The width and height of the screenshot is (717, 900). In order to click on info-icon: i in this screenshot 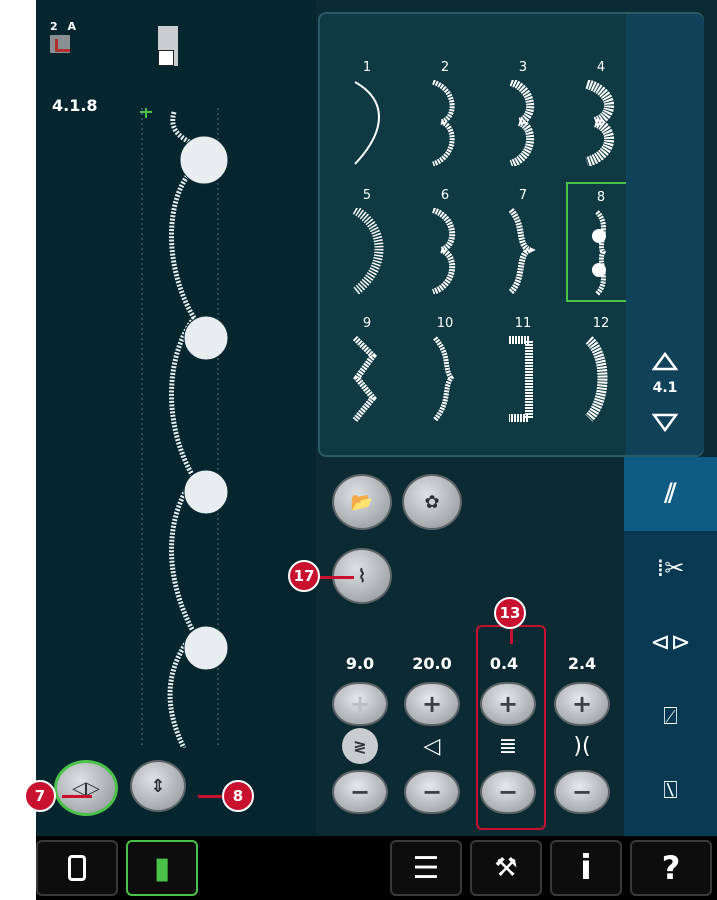, I will do `click(586, 868)`.